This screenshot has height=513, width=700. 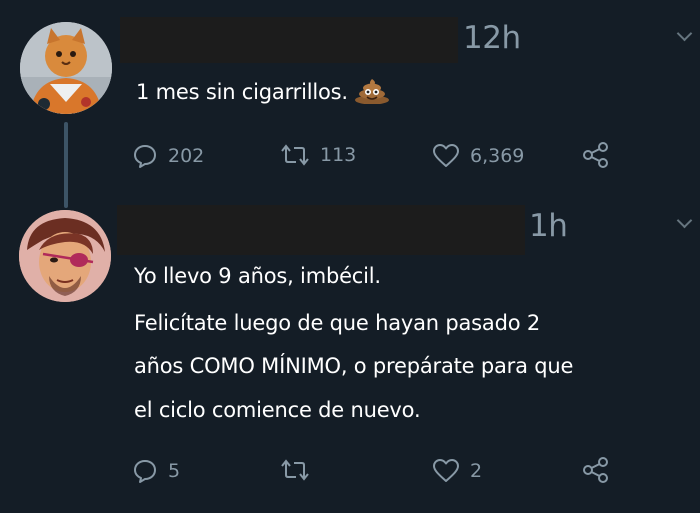 What do you see at coordinates (354, 366) in the screenshot?
I see `tweet-text-line: años COMO MÍNIMO, o prepárate para que` at bounding box center [354, 366].